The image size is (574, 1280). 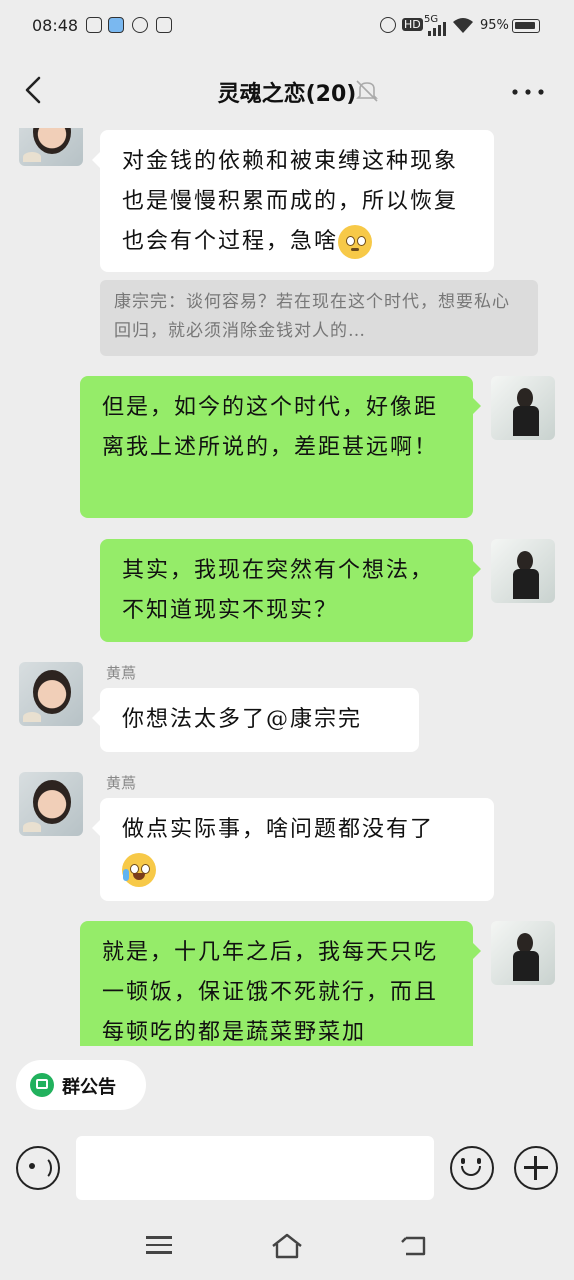 I want to click on more-icon, so click(x=528, y=92).